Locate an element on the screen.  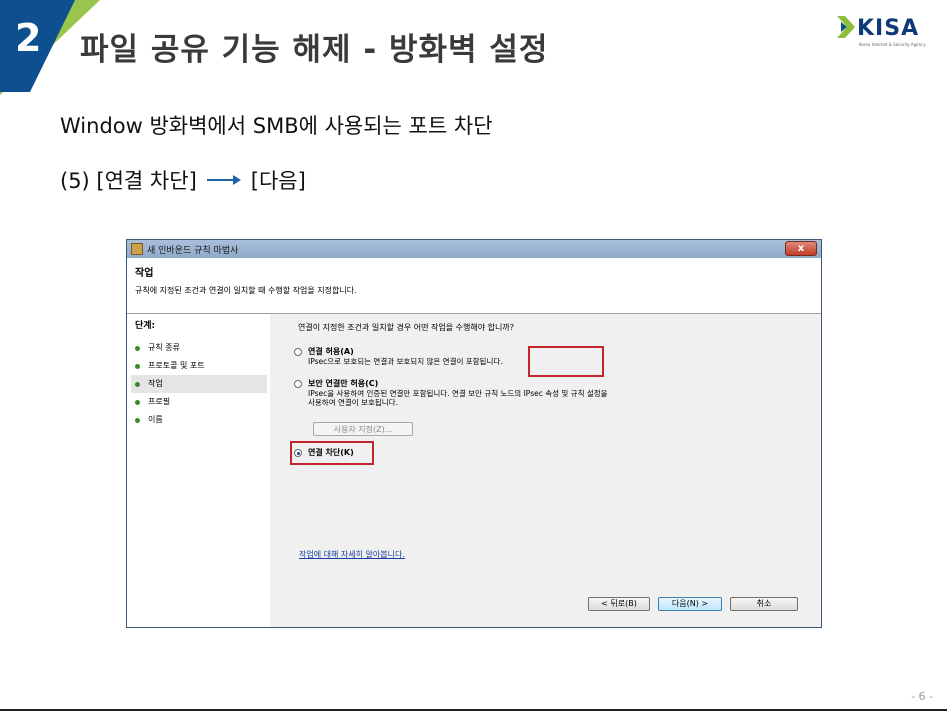
step-label: 규칙 종류 is located at coordinates (164, 347).